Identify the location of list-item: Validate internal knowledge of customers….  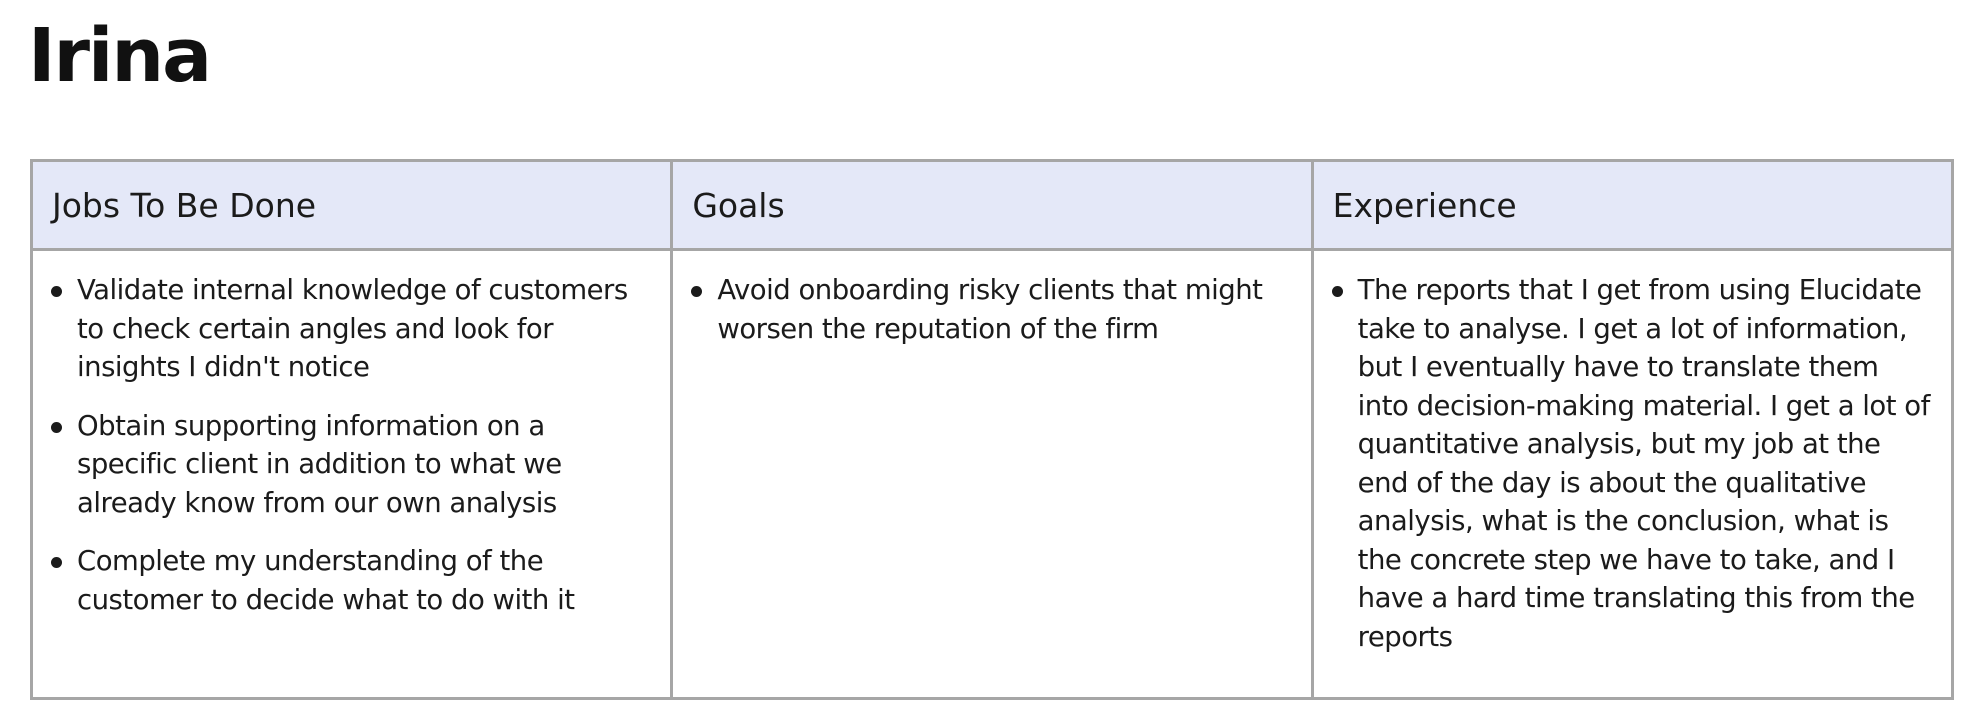
(349, 329).